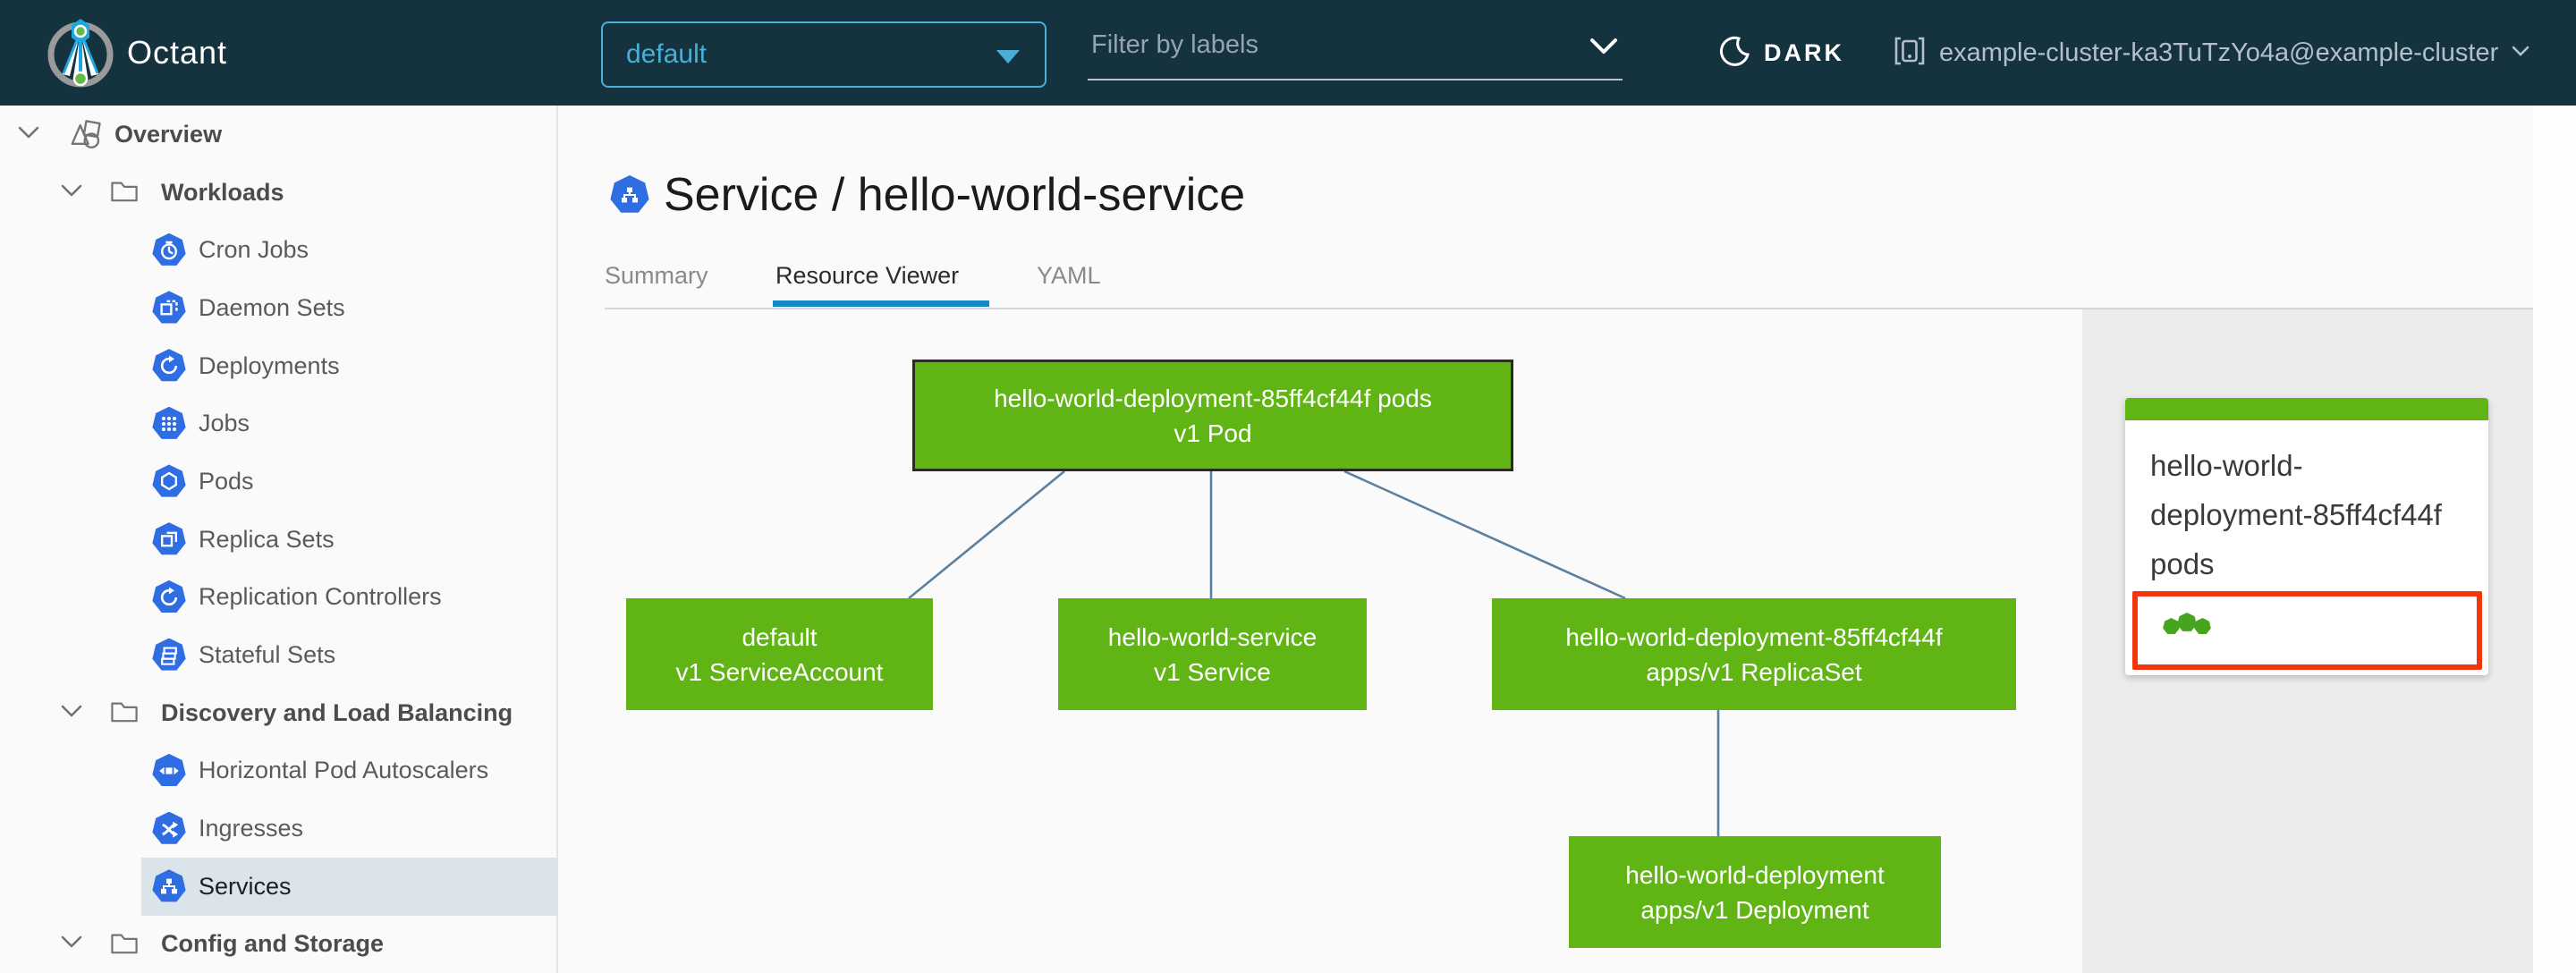  I want to click on namespace-value: default, so click(667, 54).